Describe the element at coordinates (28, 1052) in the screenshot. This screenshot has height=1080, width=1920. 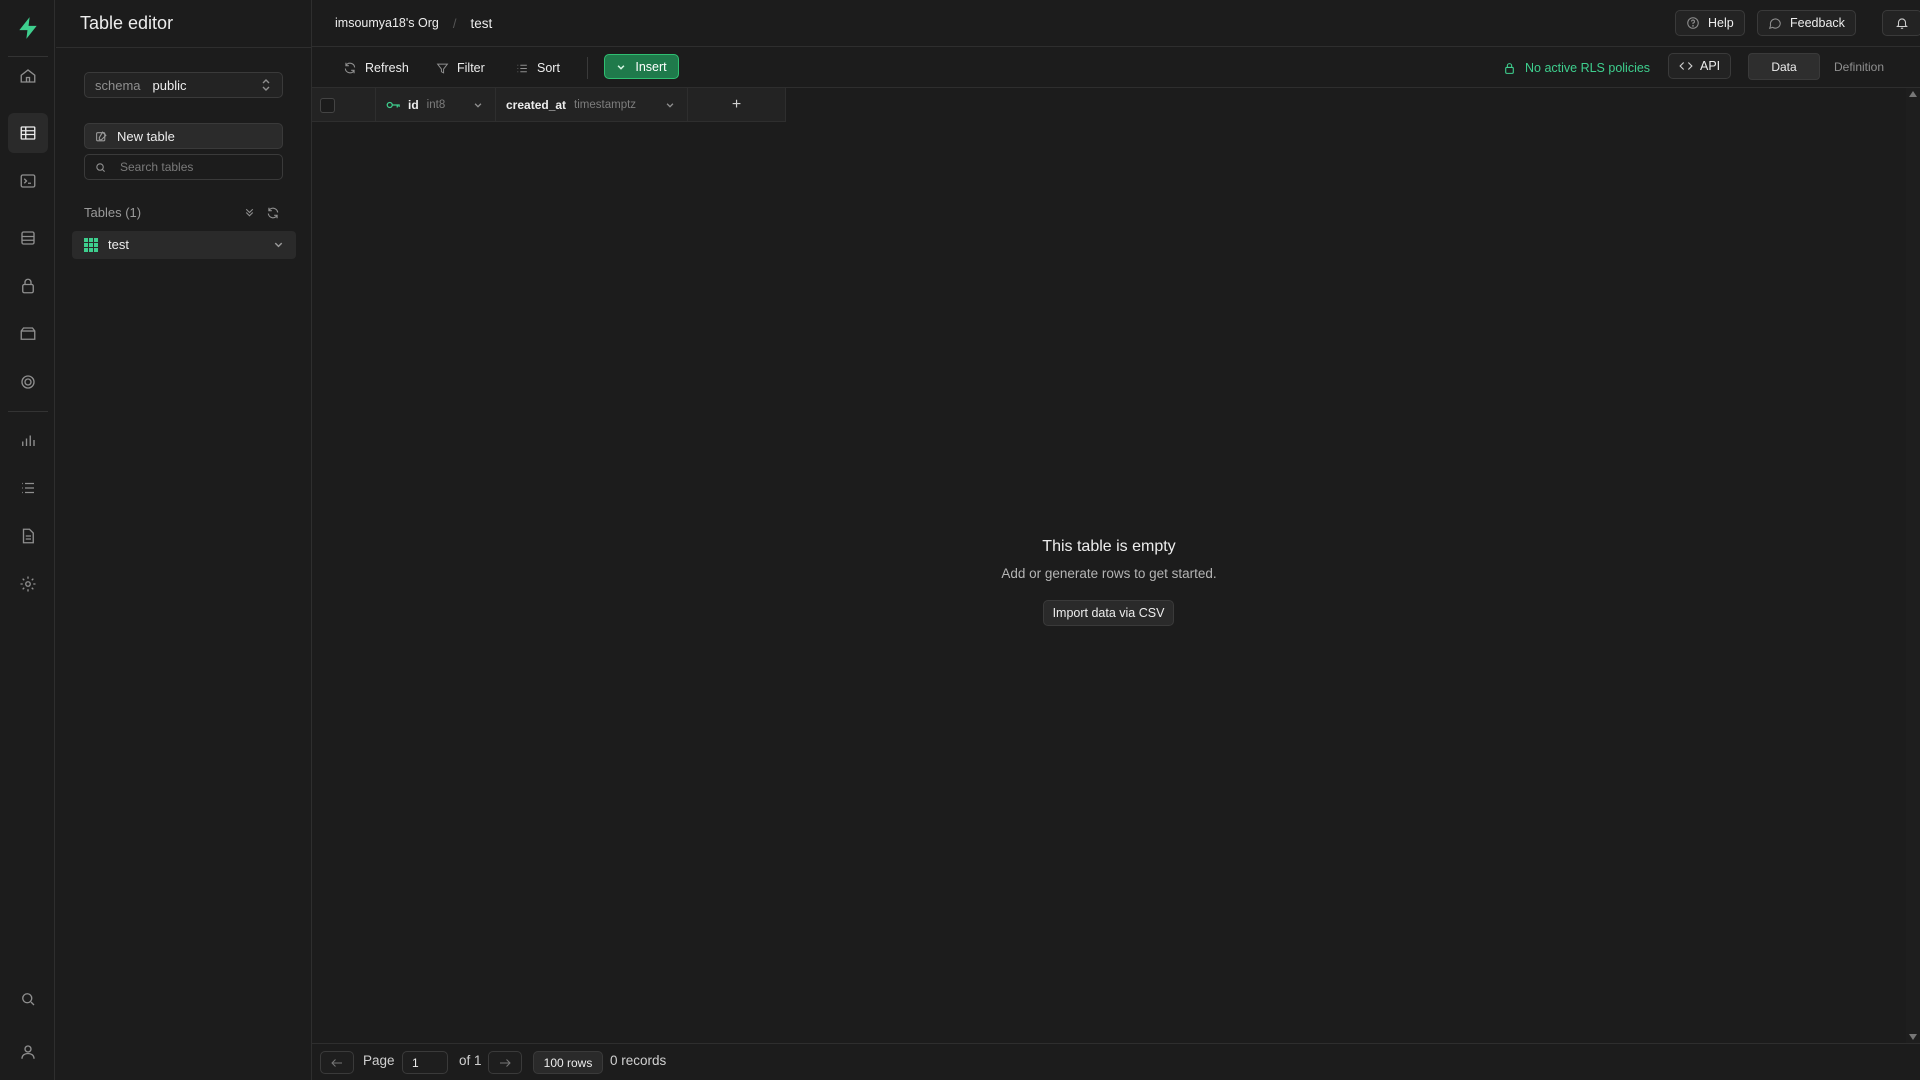
I see `user-icon` at that location.